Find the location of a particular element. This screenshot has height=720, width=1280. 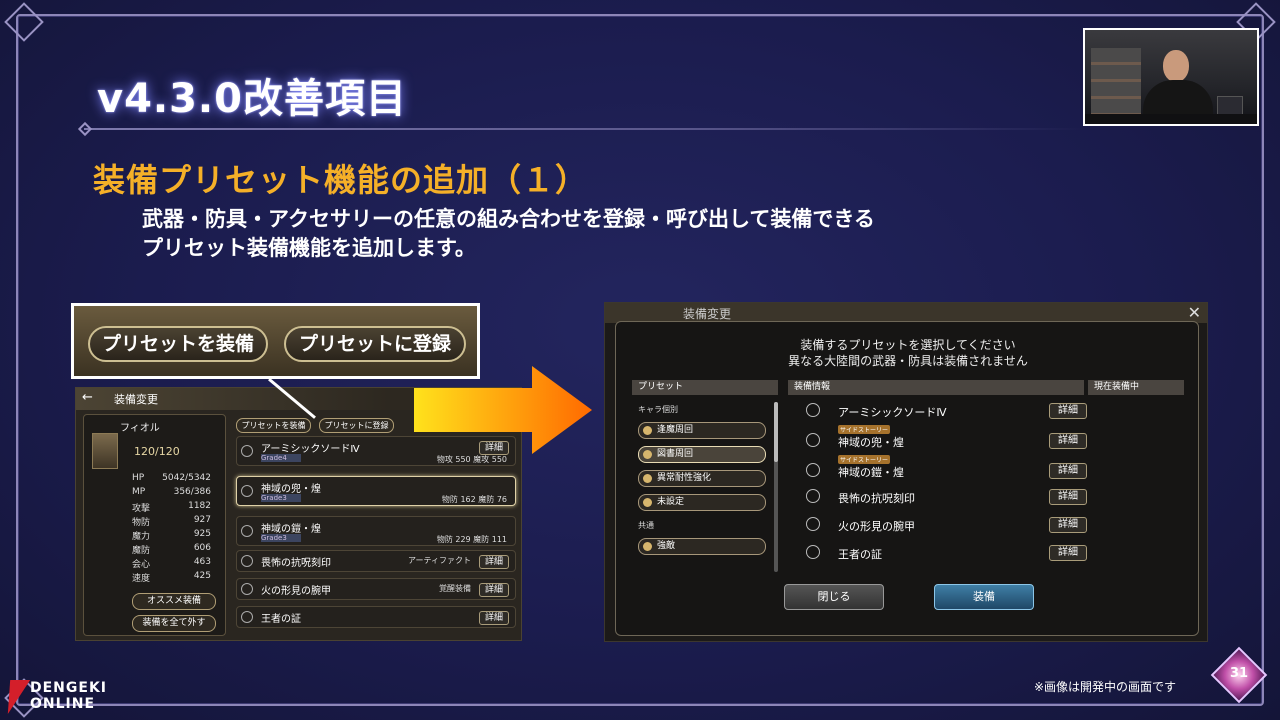

equip-info-row: 王者の証 詳細 is located at coordinates (940, 553).